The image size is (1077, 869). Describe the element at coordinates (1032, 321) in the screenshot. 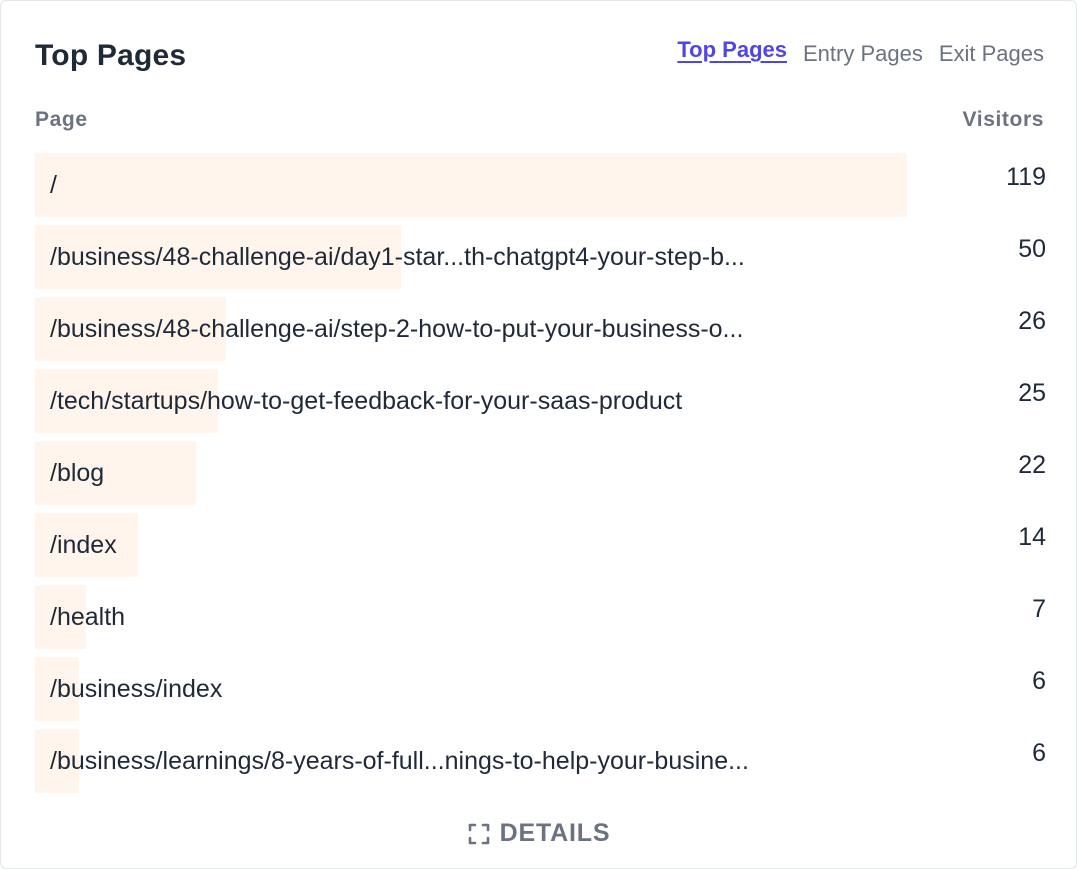

I see `visitor-count: 26` at that location.